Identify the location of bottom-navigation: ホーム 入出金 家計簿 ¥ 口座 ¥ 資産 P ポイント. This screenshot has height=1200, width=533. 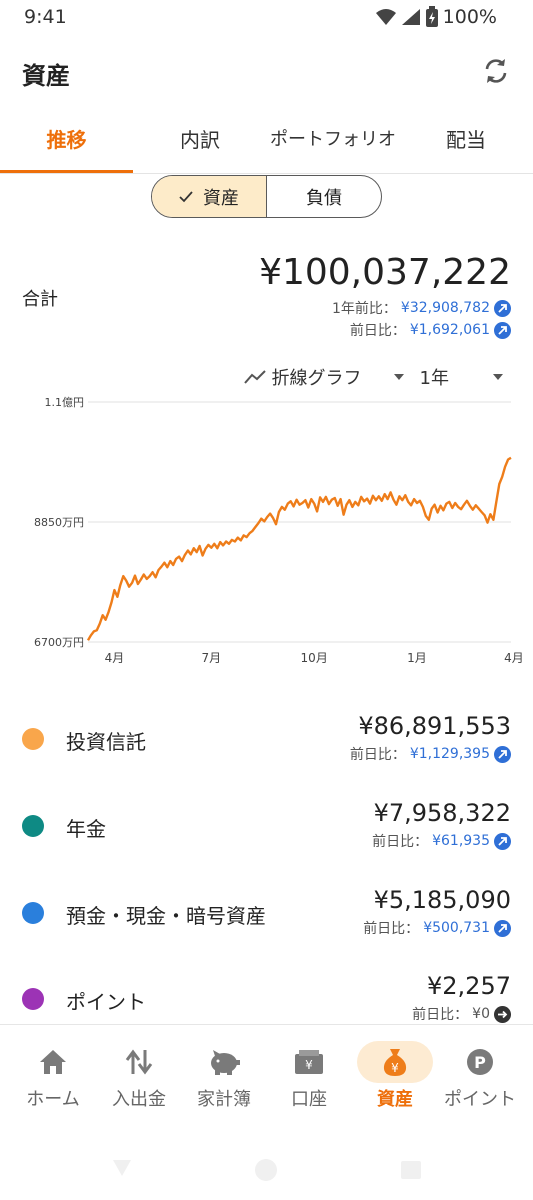
(266, 1074).